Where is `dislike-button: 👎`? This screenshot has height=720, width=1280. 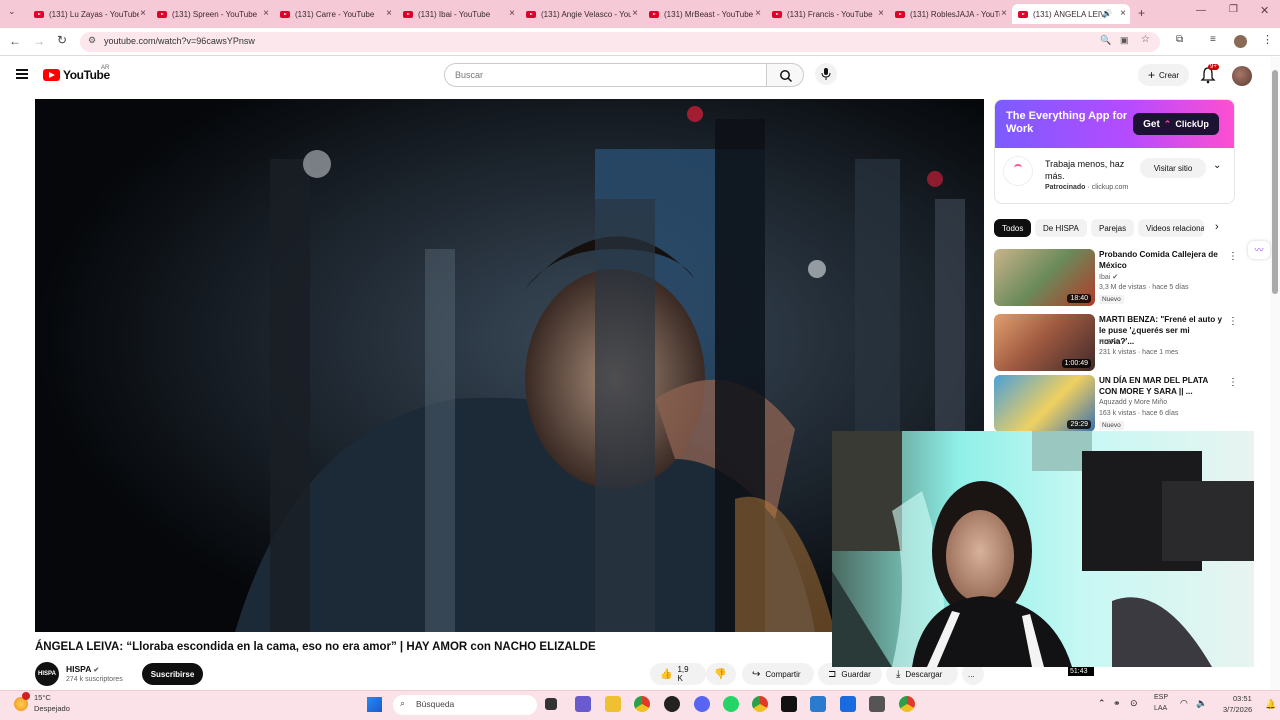 dislike-button: 👎 is located at coordinates (721, 674).